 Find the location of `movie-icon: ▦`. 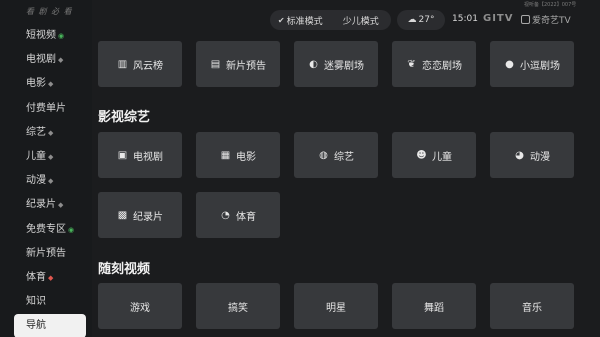

movie-icon: ▦ is located at coordinates (225, 155).